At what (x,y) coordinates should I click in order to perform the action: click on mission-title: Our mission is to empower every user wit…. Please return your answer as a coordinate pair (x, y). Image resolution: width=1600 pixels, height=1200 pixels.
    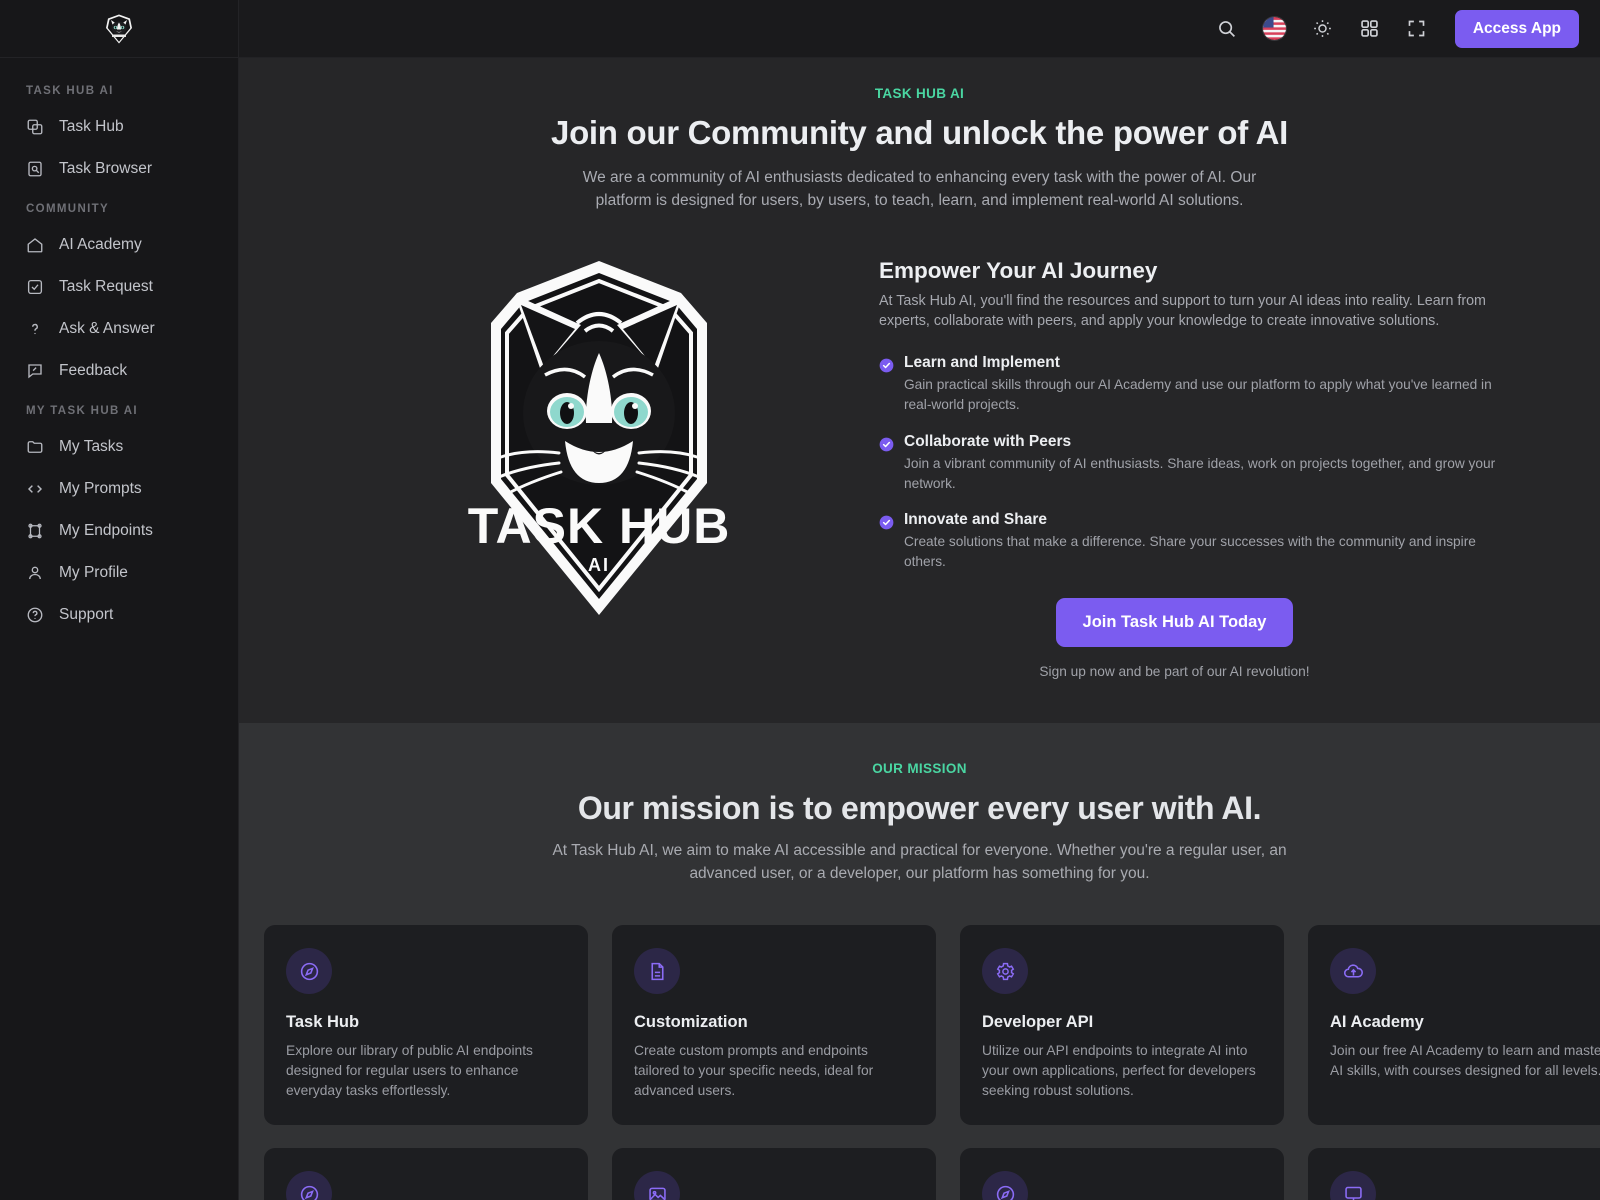
    Looking at the image, I should click on (919, 808).